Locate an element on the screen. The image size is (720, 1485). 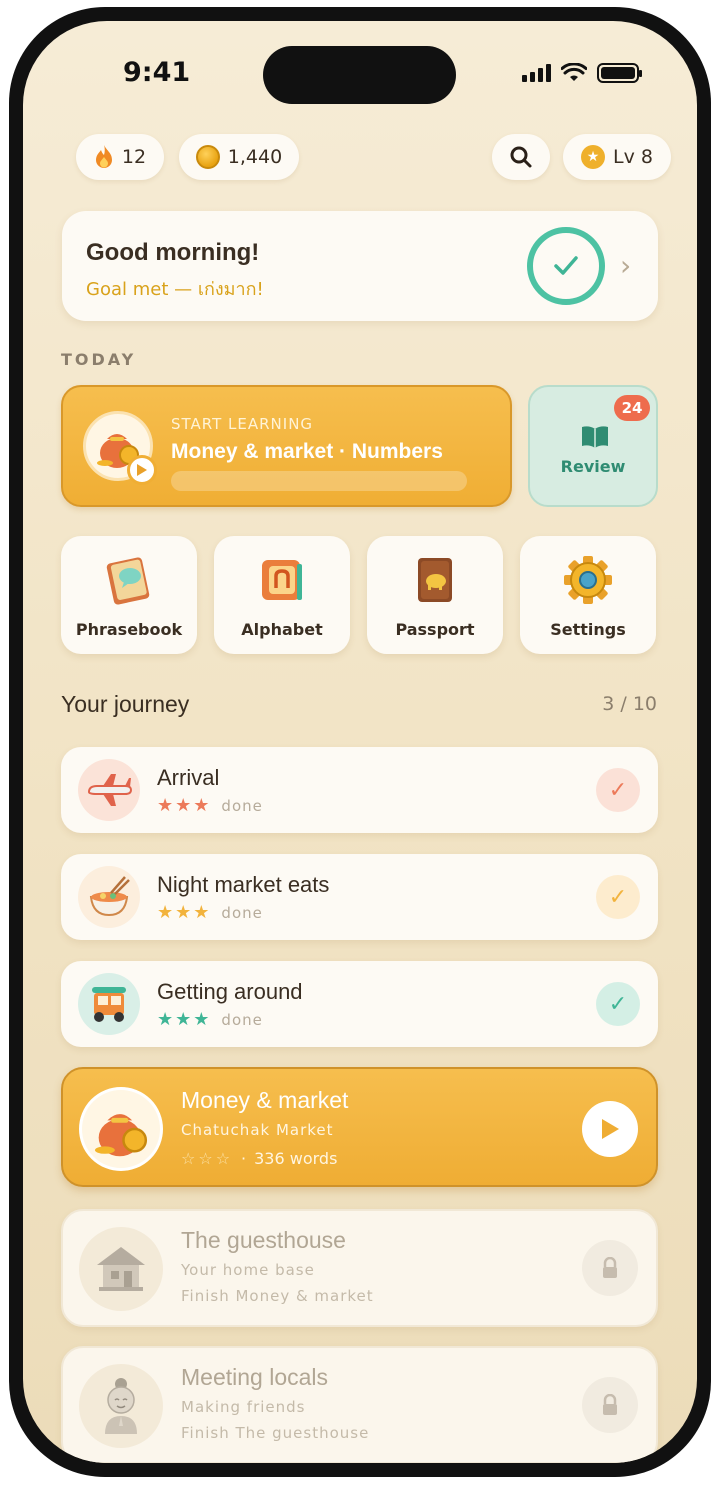
journey-item-night-market-eats: Night market eats ★★★ done ✓ is located at coordinates (359, 897).